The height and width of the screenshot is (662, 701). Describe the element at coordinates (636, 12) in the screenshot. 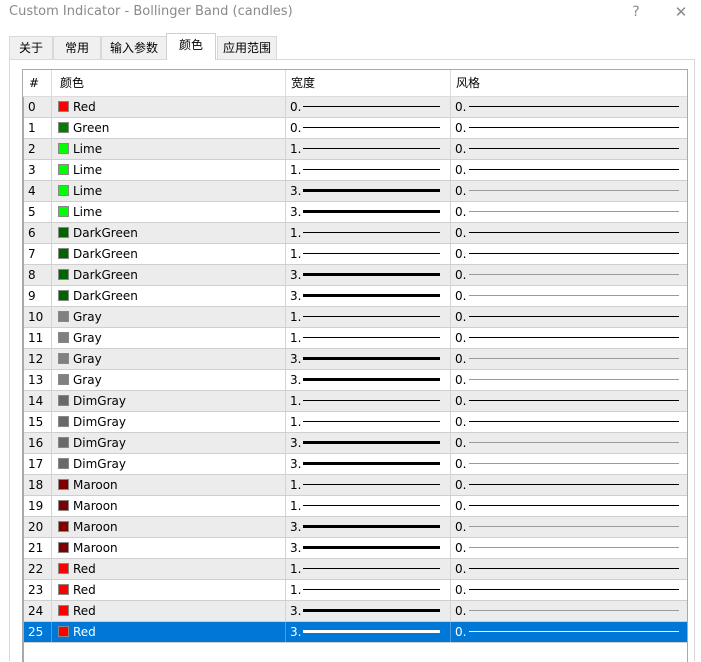

I see `help-button: ?` at that location.